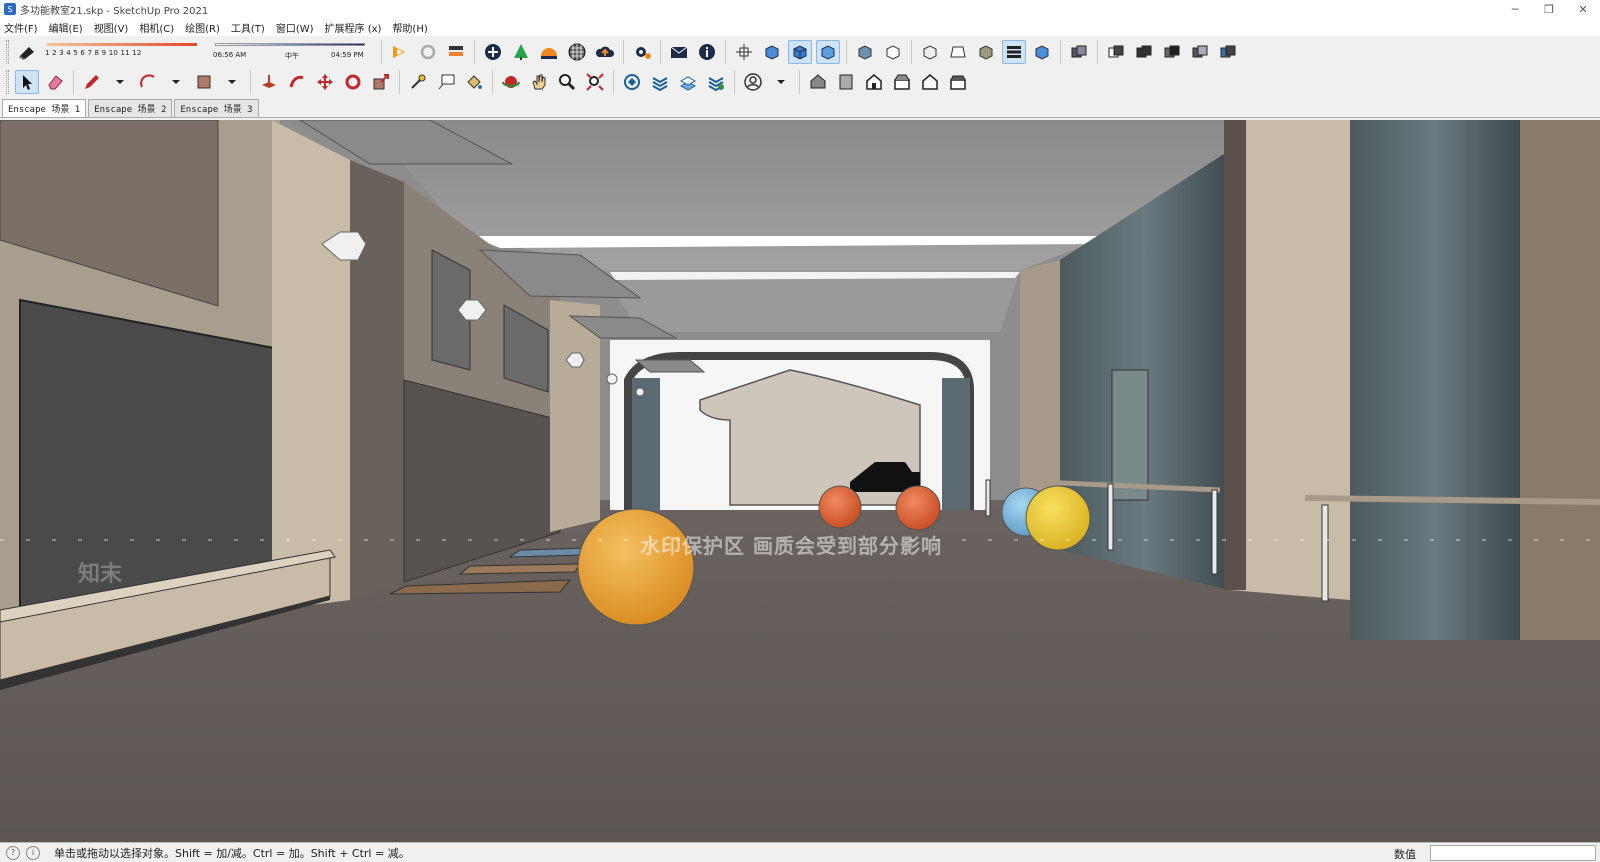 This screenshot has width=1600, height=862. Describe the element at coordinates (156, 27) in the screenshot. I see `menu-camera: 相机(C)` at that location.